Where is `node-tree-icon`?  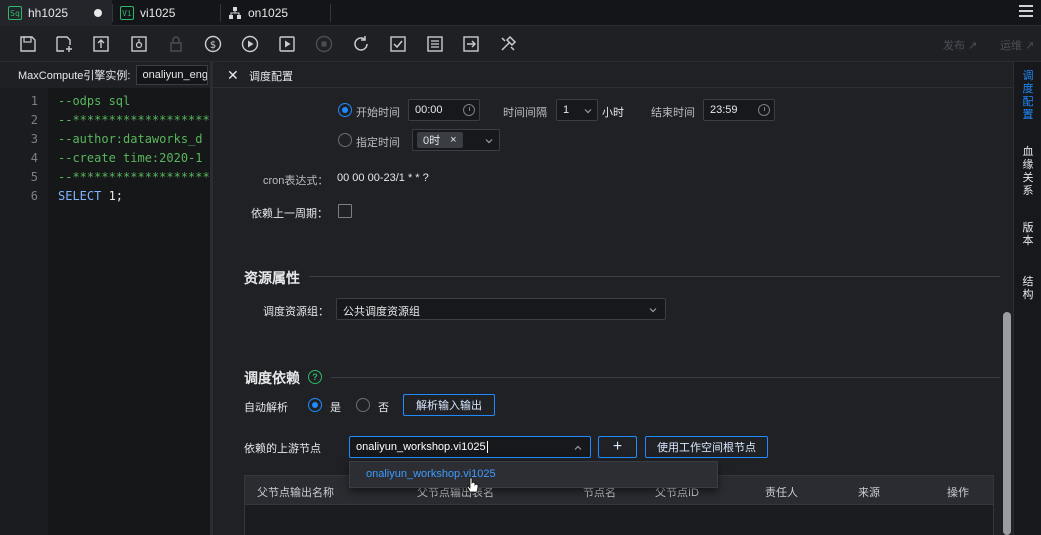 node-tree-icon is located at coordinates (235, 13).